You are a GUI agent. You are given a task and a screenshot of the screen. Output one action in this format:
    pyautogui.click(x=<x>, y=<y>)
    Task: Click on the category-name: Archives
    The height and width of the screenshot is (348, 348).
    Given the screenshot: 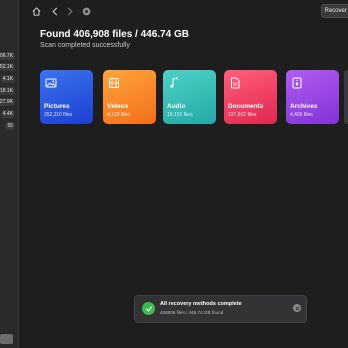 What is the action you would take?
    pyautogui.click(x=304, y=106)
    